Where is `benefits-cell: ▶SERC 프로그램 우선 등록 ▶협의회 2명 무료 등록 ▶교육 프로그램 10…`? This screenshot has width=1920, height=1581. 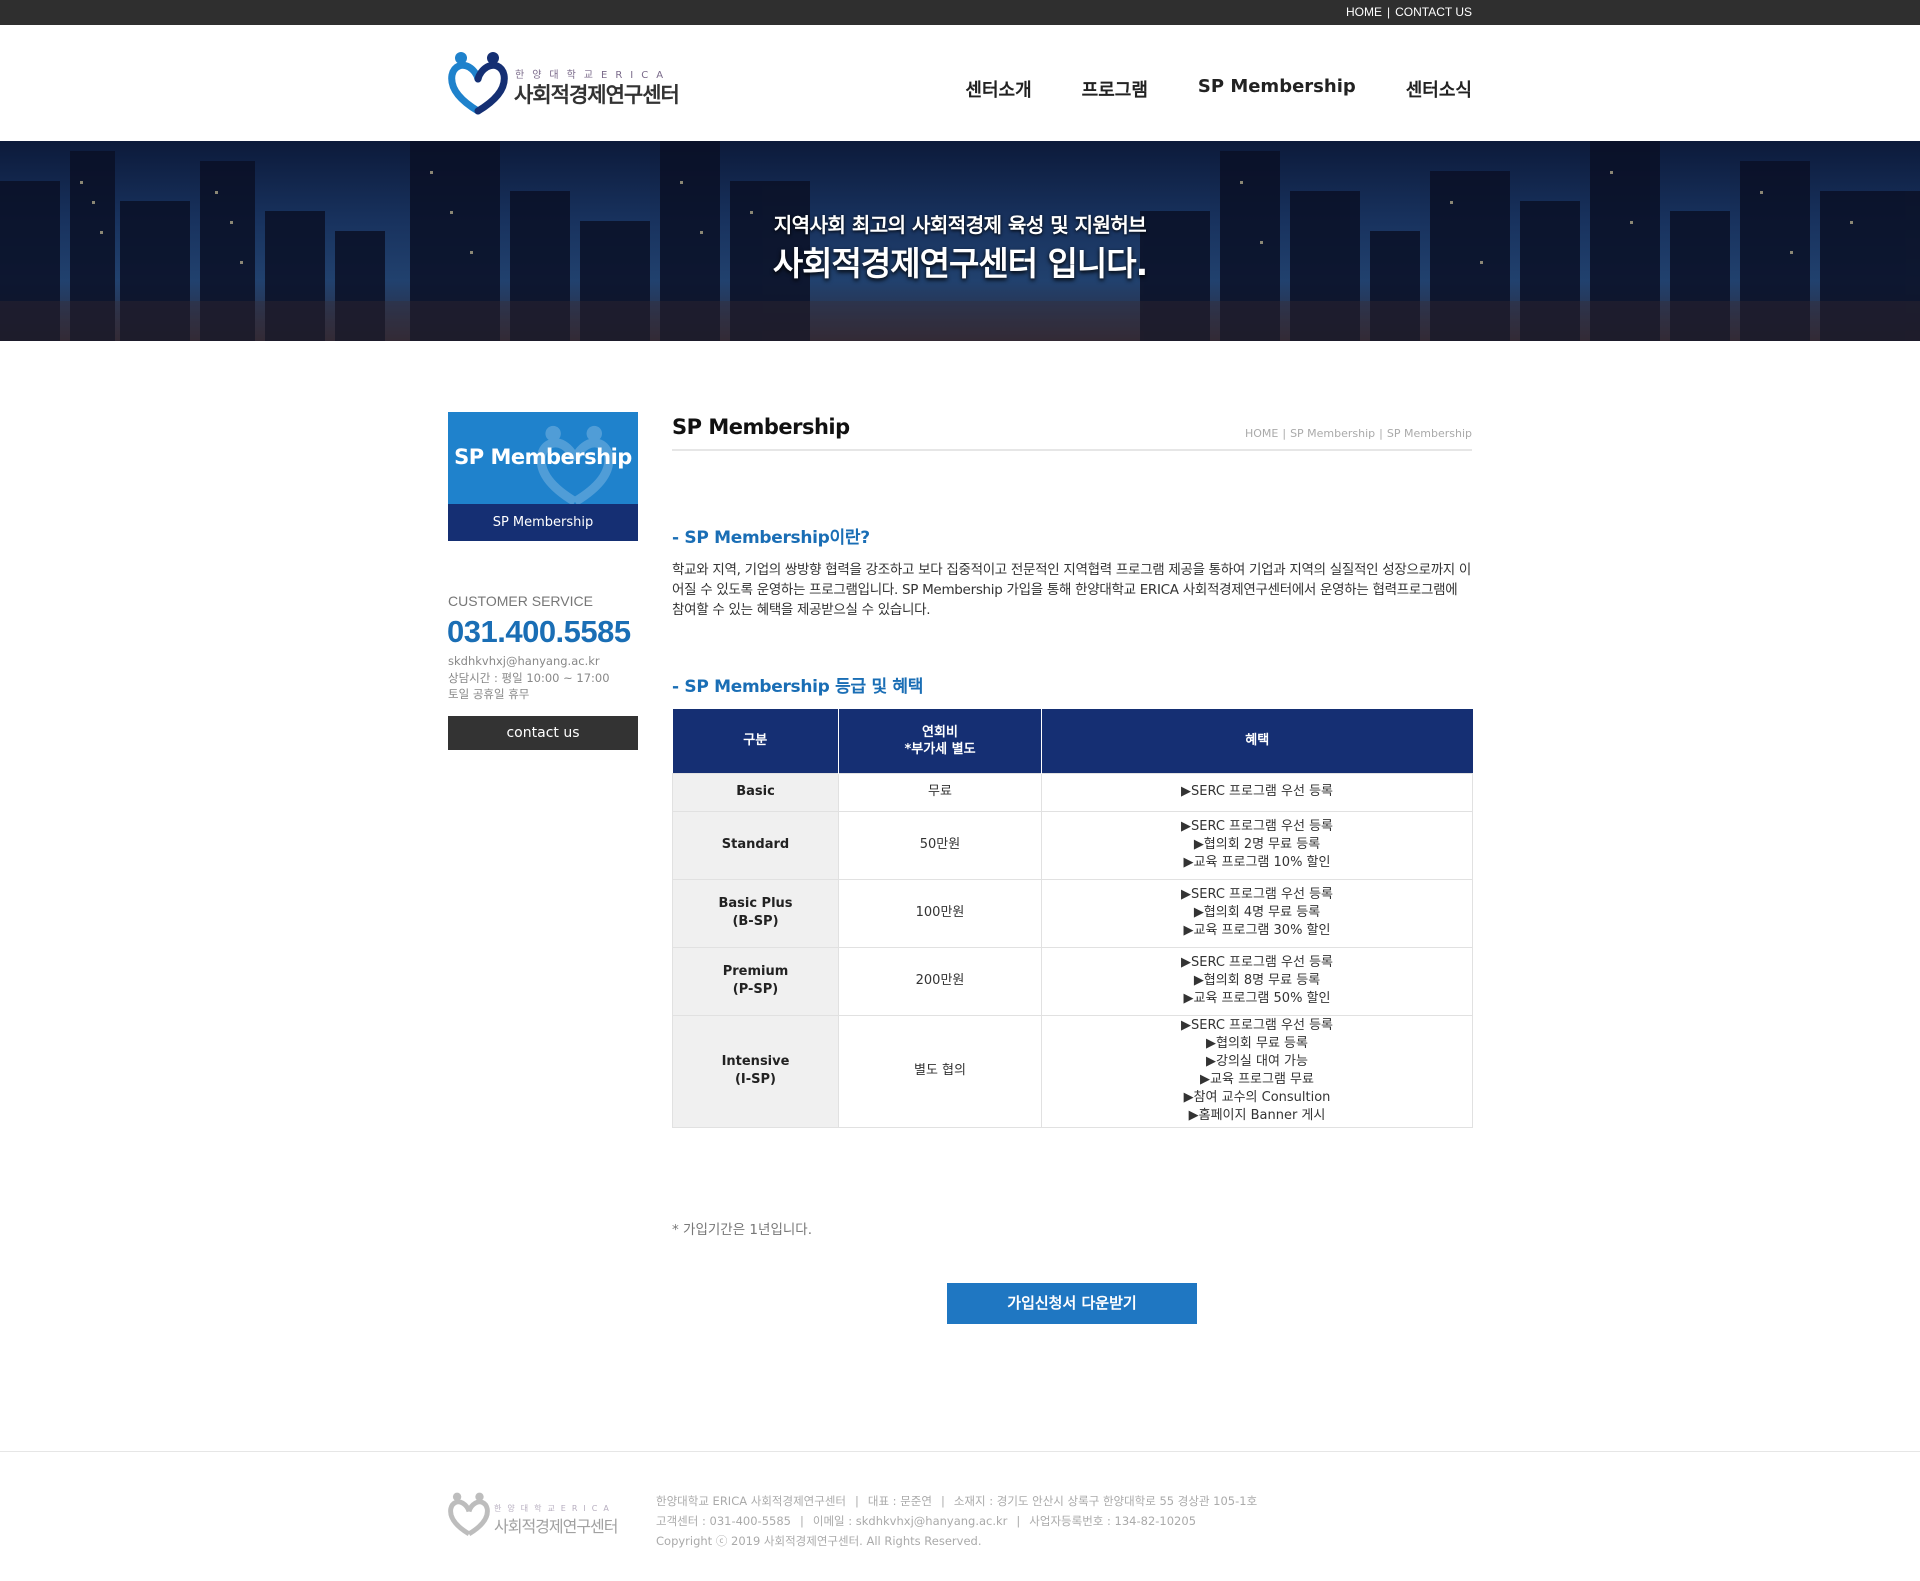
benefits-cell: ▶SERC 프로그램 우선 등록 ▶협의회 2명 무료 등록 ▶교육 프로그램 10… is located at coordinates (1257, 845).